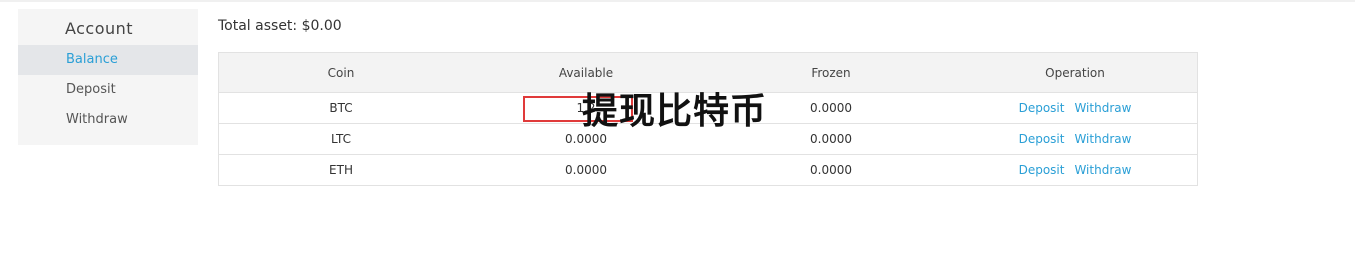  What do you see at coordinates (99, 28) in the screenshot?
I see `sidebar-title: Account` at bounding box center [99, 28].